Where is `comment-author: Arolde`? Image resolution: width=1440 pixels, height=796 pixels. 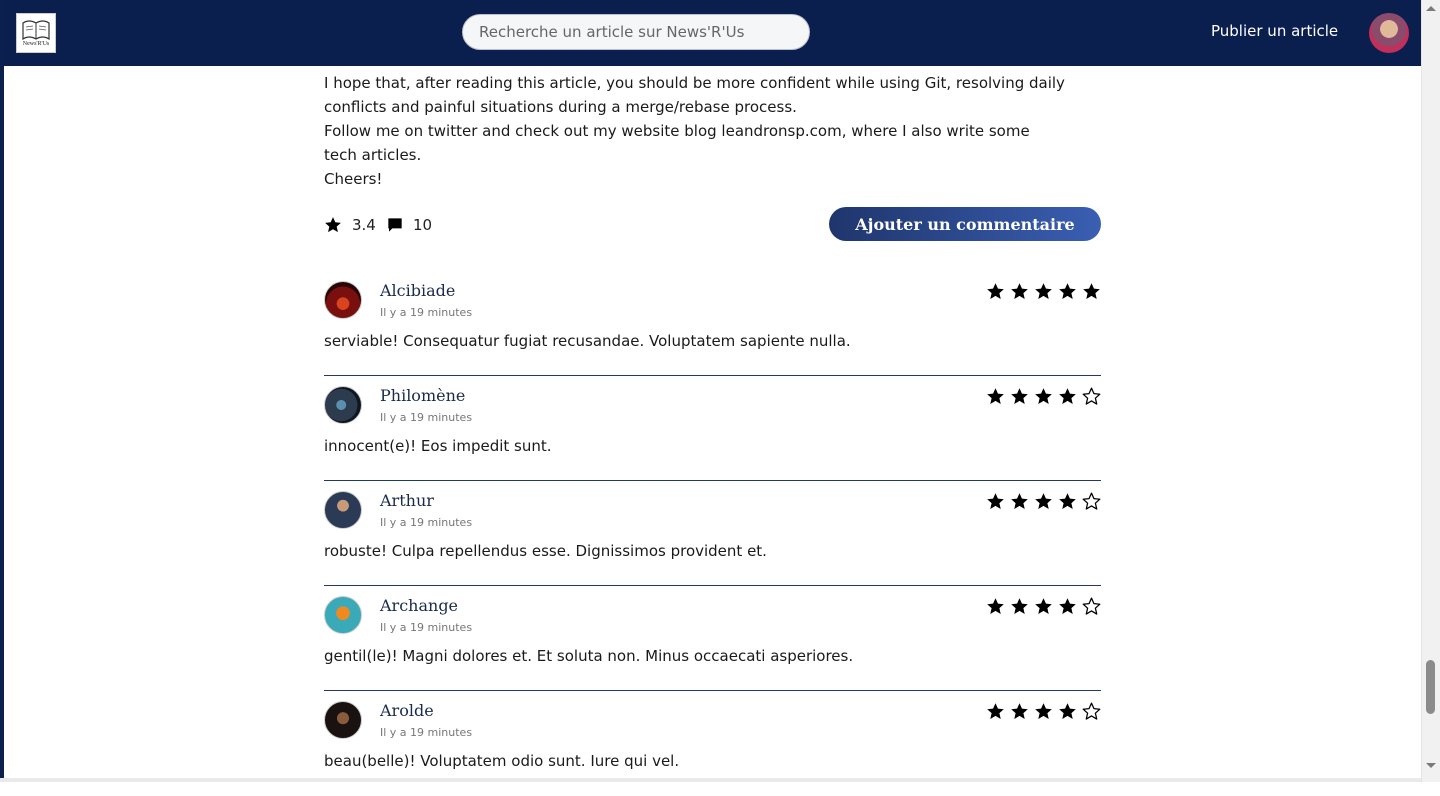
comment-author: Arolde is located at coordinates (407, 710).